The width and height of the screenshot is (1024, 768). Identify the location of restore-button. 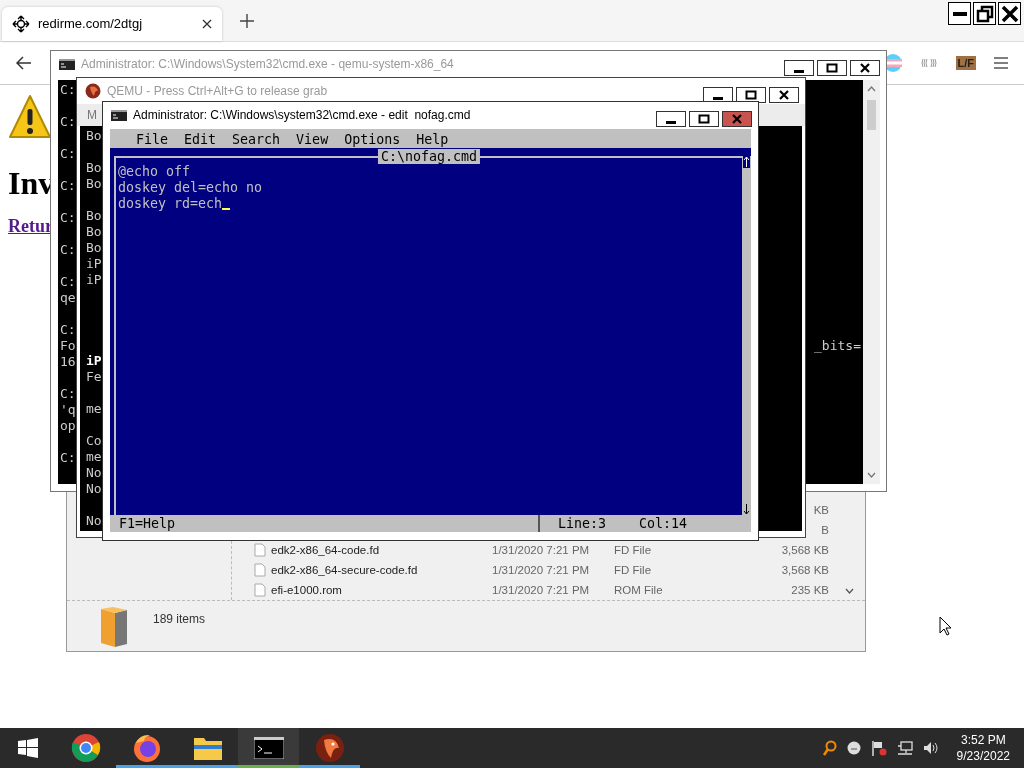
(984, 13).